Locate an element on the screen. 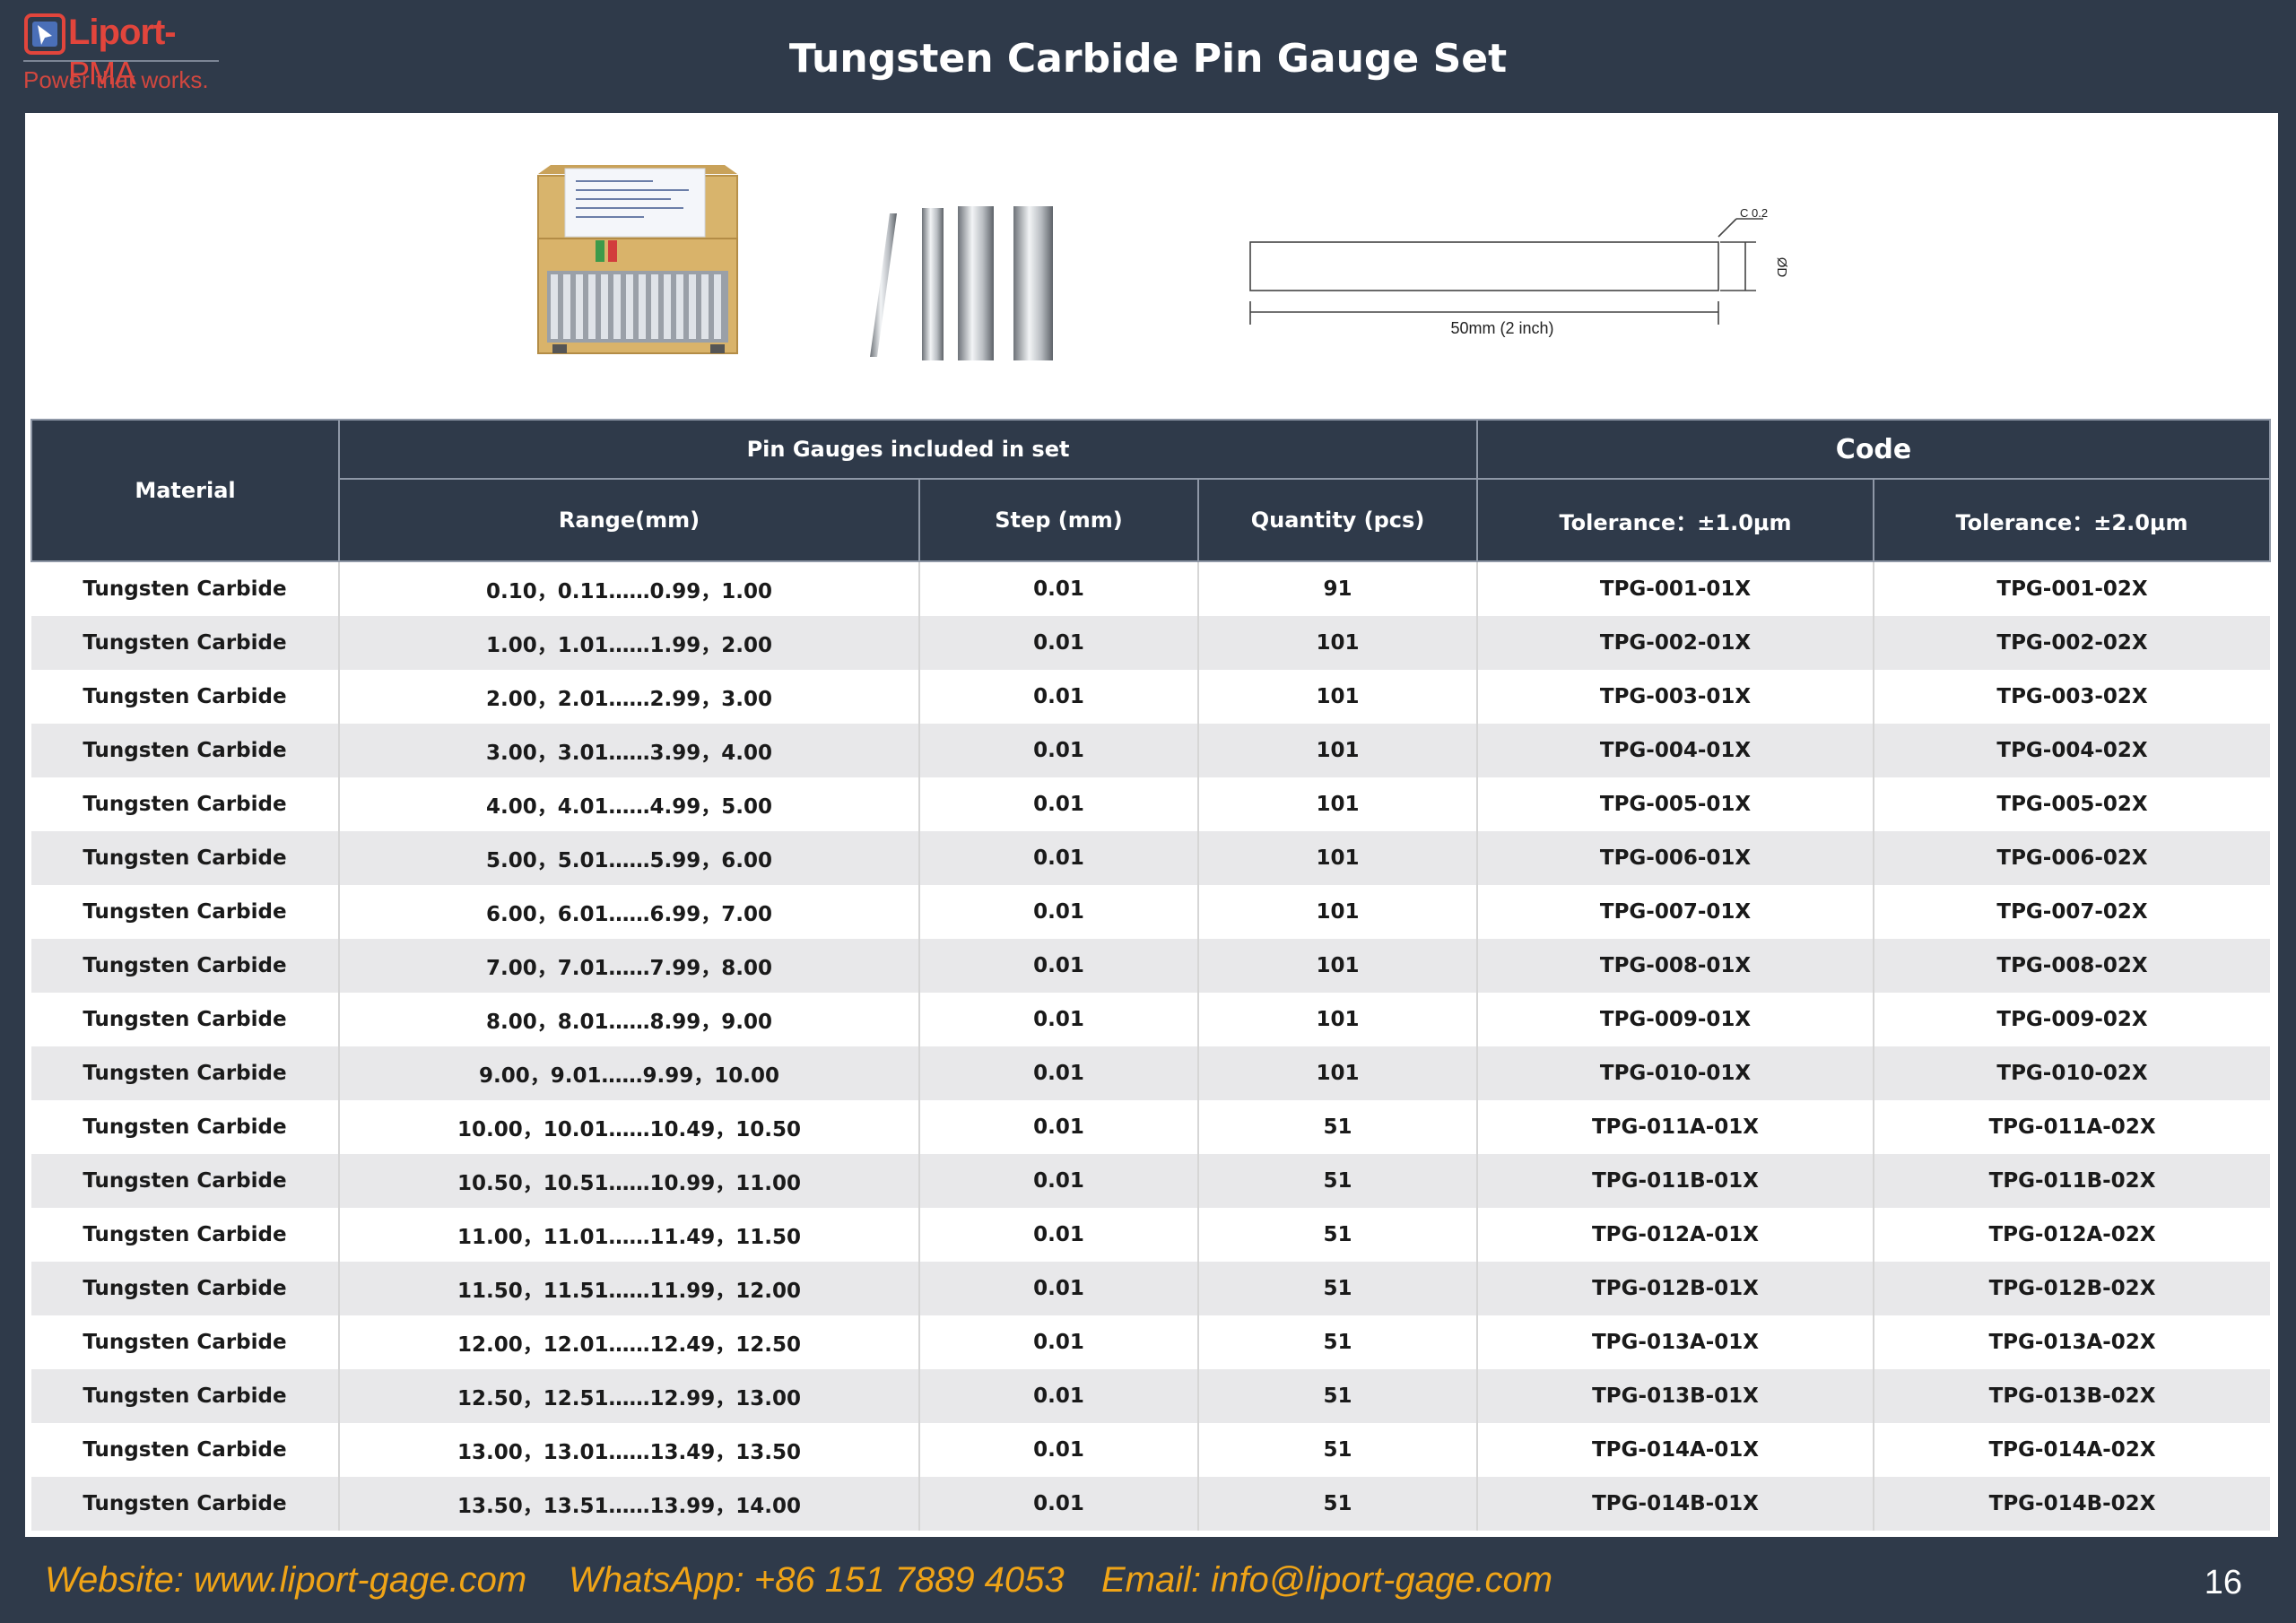  header-tolerance-1um: Tolerance：±1.0μm is located at coordinates (1675, 520).